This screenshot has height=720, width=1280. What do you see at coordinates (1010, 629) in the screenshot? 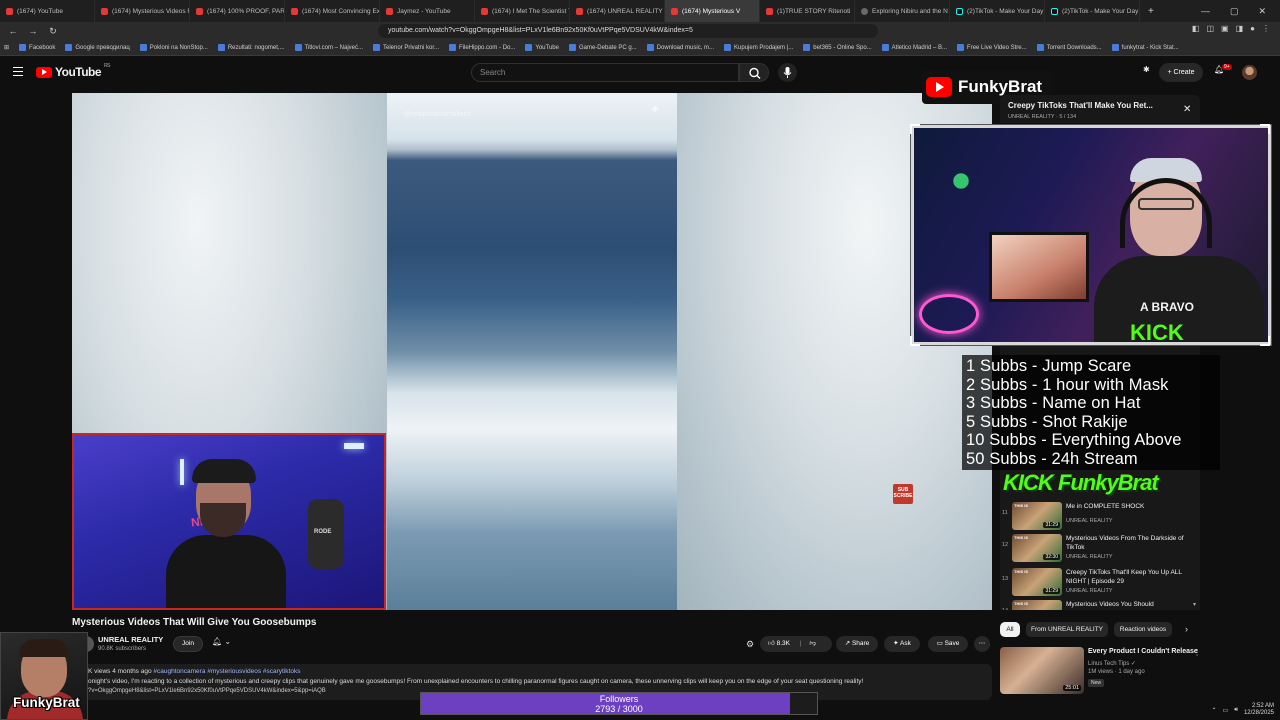
I see `filter-chip: All` at bounding box center [1010, 629].